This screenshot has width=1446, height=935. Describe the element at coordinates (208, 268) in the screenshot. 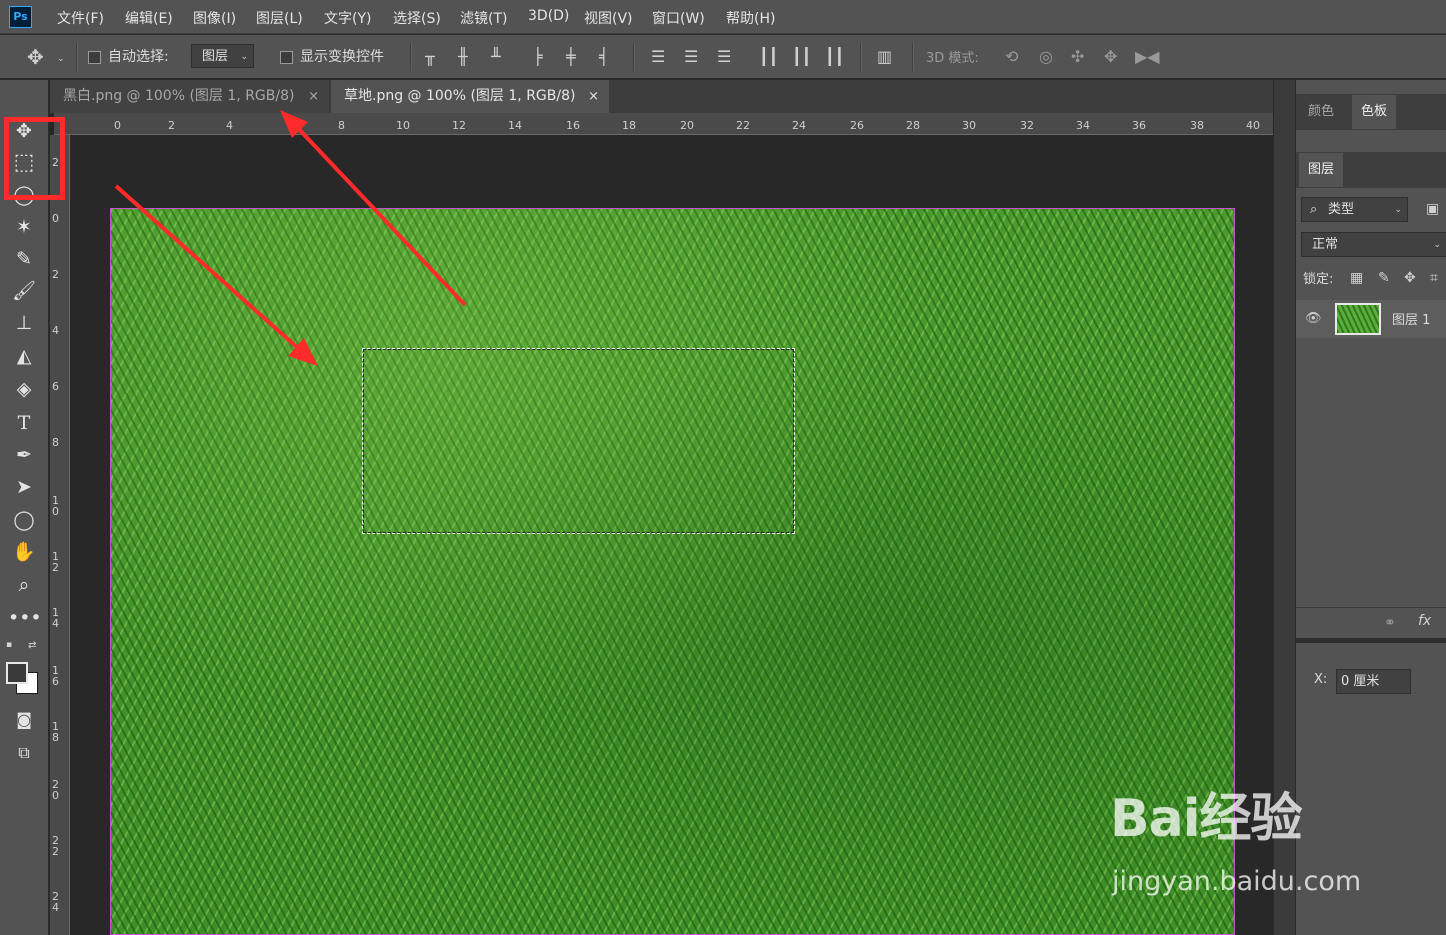

I see `arrow-line-to-canvas` at that location.